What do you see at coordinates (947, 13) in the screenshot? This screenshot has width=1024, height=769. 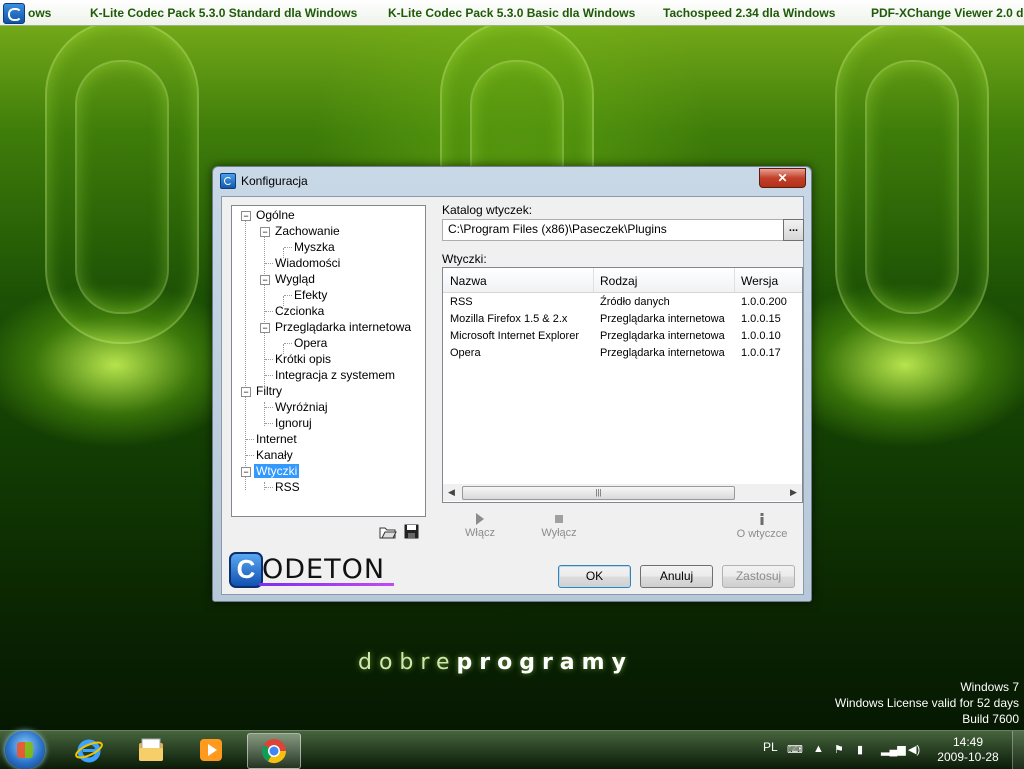 I see `ticker-item: PDF-XChange Viewer 2.0 dla` at bounding box center [947, 13].